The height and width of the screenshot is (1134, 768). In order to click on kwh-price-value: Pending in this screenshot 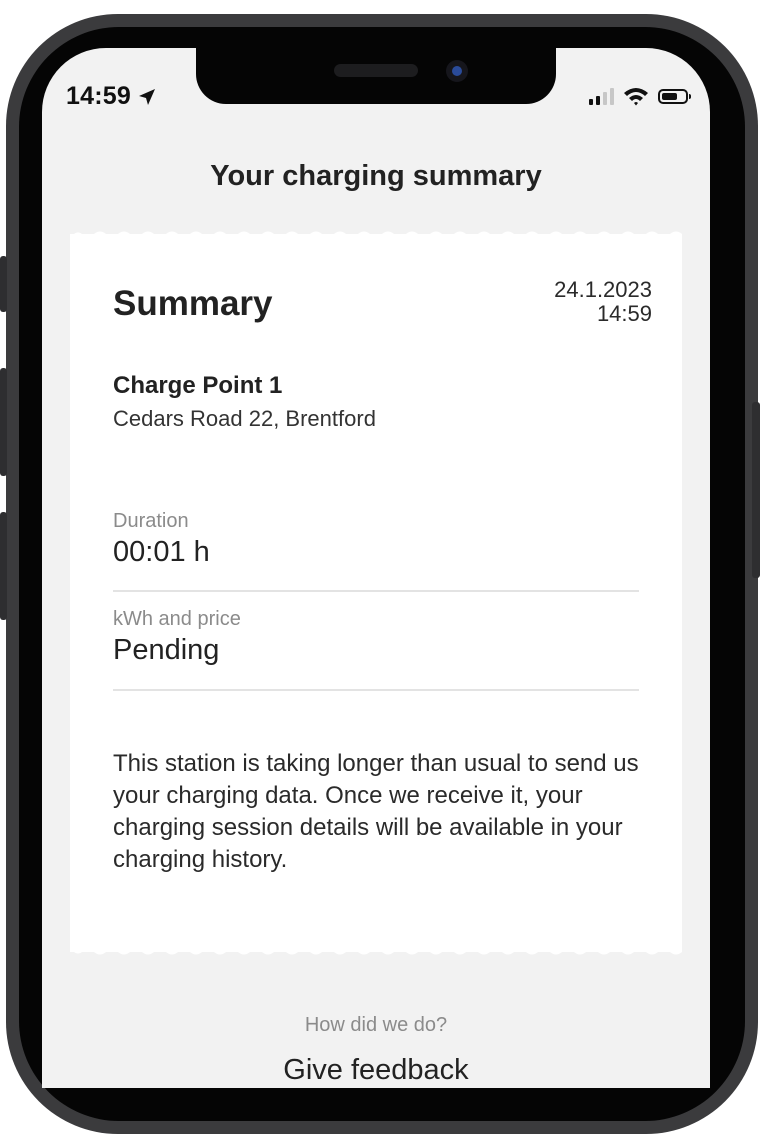, I will do `click(166, 650)`.